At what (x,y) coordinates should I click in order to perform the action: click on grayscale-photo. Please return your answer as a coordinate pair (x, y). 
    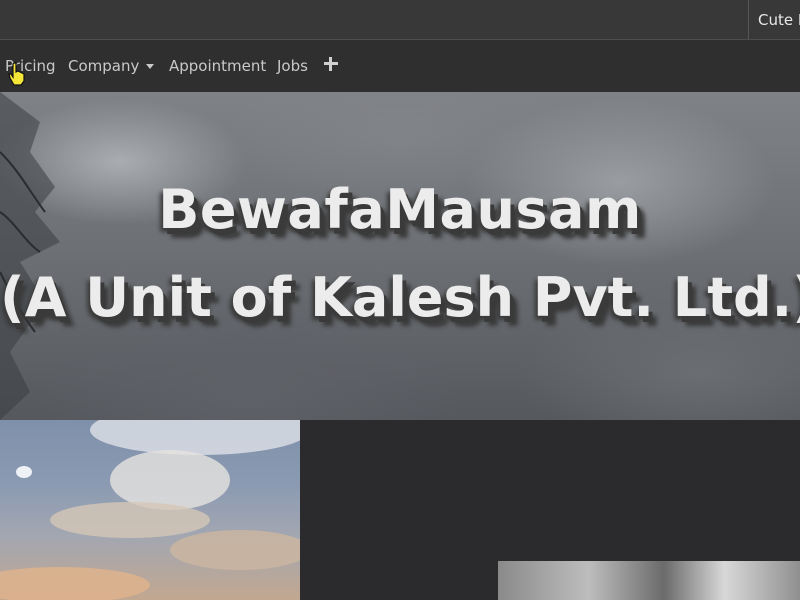
    Looking at the image, I should click on (649, 580).